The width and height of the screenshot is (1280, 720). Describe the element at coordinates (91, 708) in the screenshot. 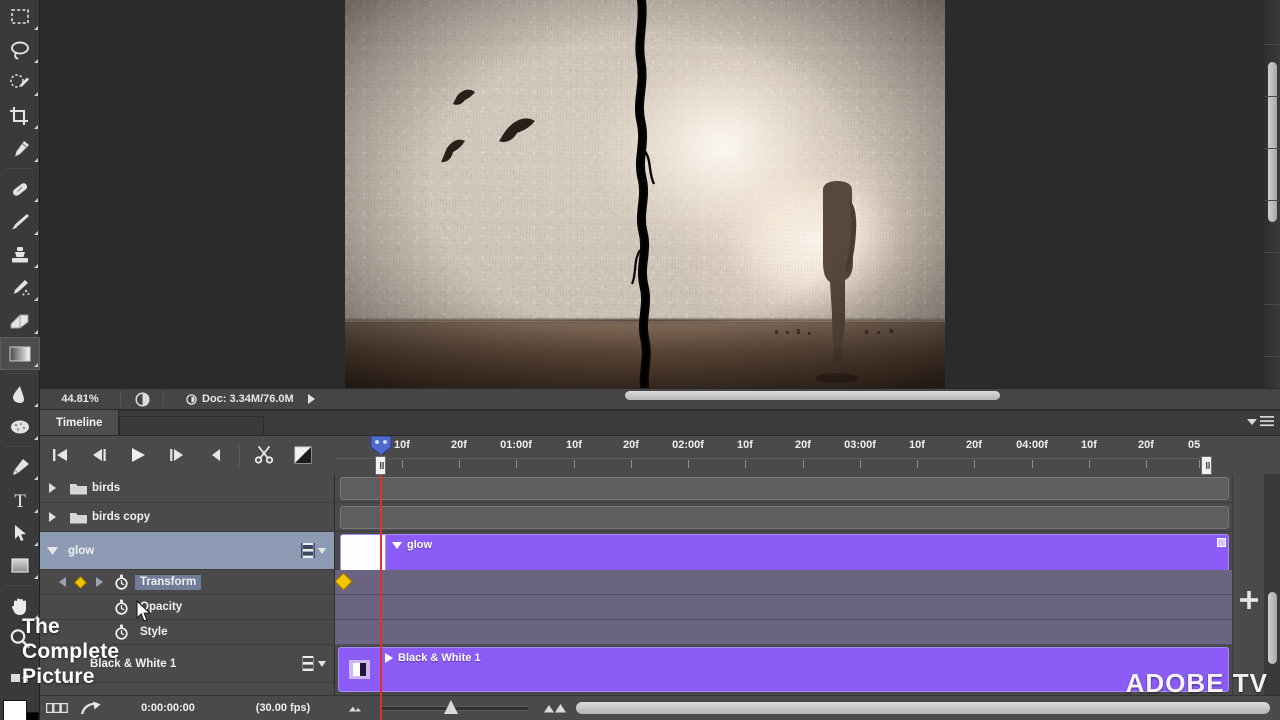

I see `render-video-button` at that location.